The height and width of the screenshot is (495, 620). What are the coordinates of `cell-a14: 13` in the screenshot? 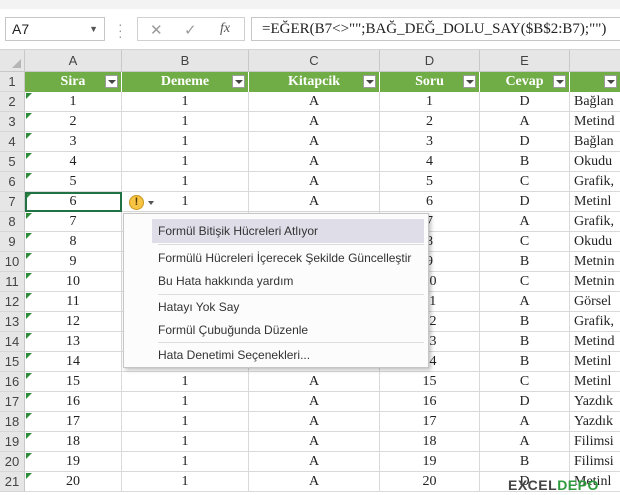 It's located at (73, 342).